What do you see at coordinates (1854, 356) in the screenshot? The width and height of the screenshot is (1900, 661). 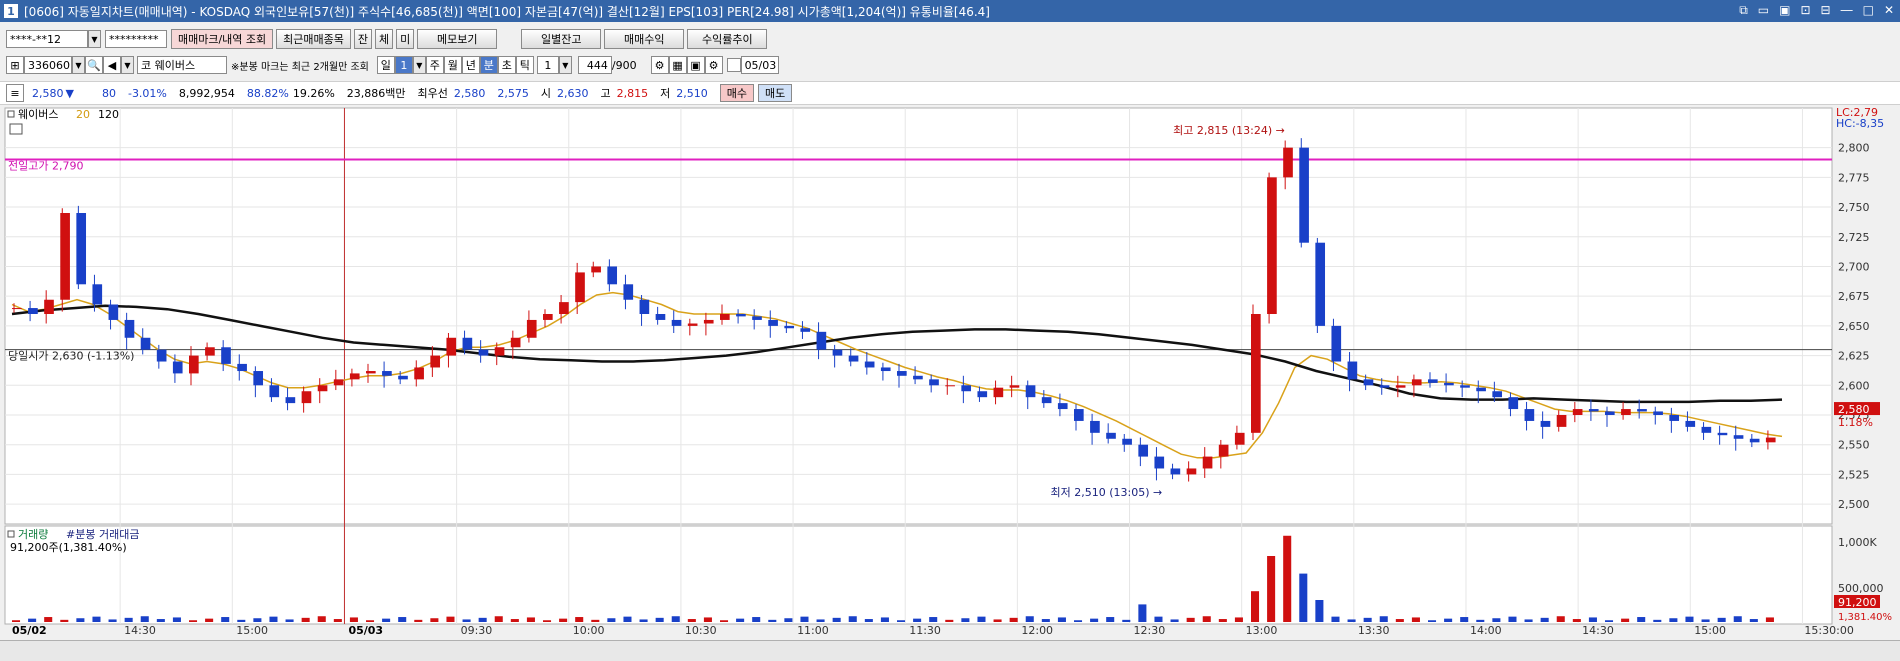 I see `y-tick-label: 2,625` at bounding box center [1854, 356].